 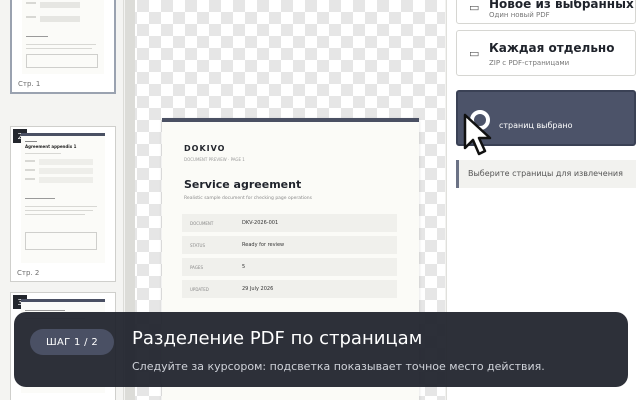 What do you see at coordinates (529, 63) in the screenshot?
I see `option-subtitle: ZIP с PDF-страницами` at bounding box center [529, 63].